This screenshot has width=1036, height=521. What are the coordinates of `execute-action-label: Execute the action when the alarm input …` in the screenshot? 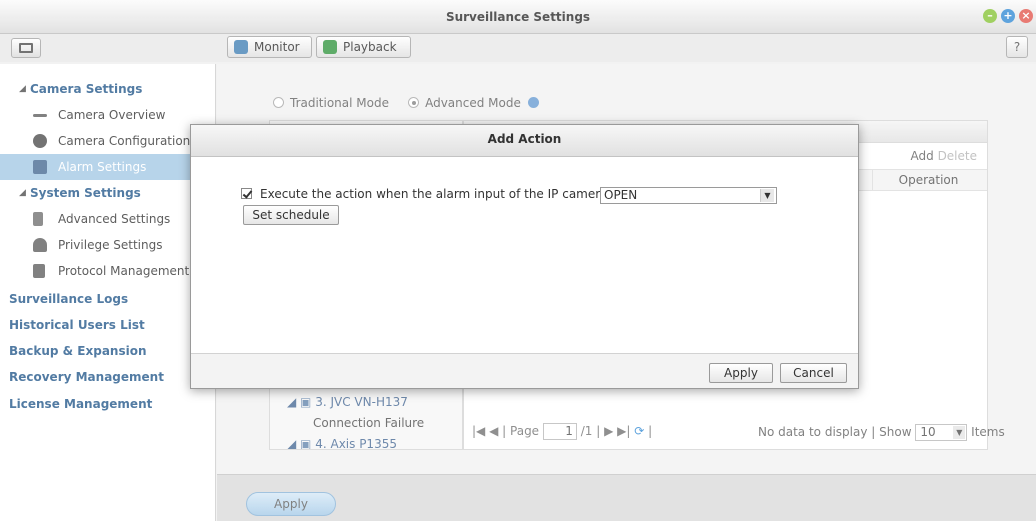 It's located at (440, 194).